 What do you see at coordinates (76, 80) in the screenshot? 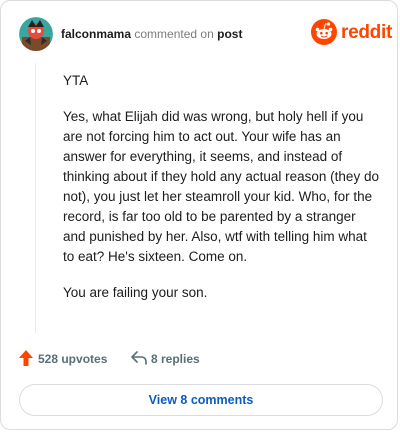
I see `comment-paragraph: YTA` at bounding box center [76, 80].